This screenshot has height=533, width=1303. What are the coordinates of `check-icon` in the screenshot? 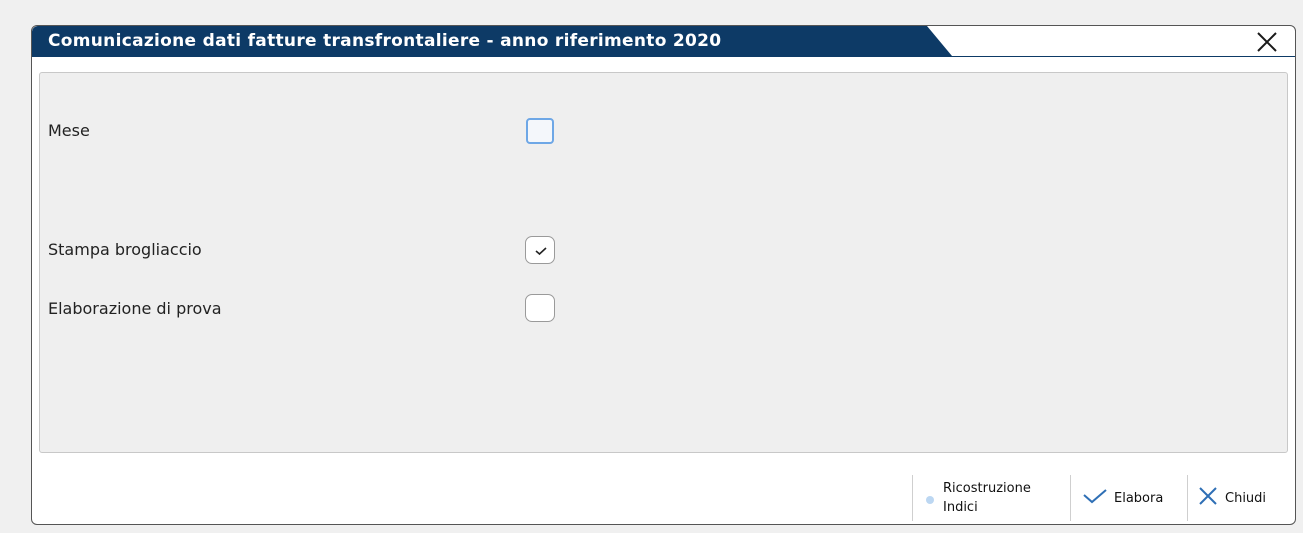 It's located at (1095, 498).